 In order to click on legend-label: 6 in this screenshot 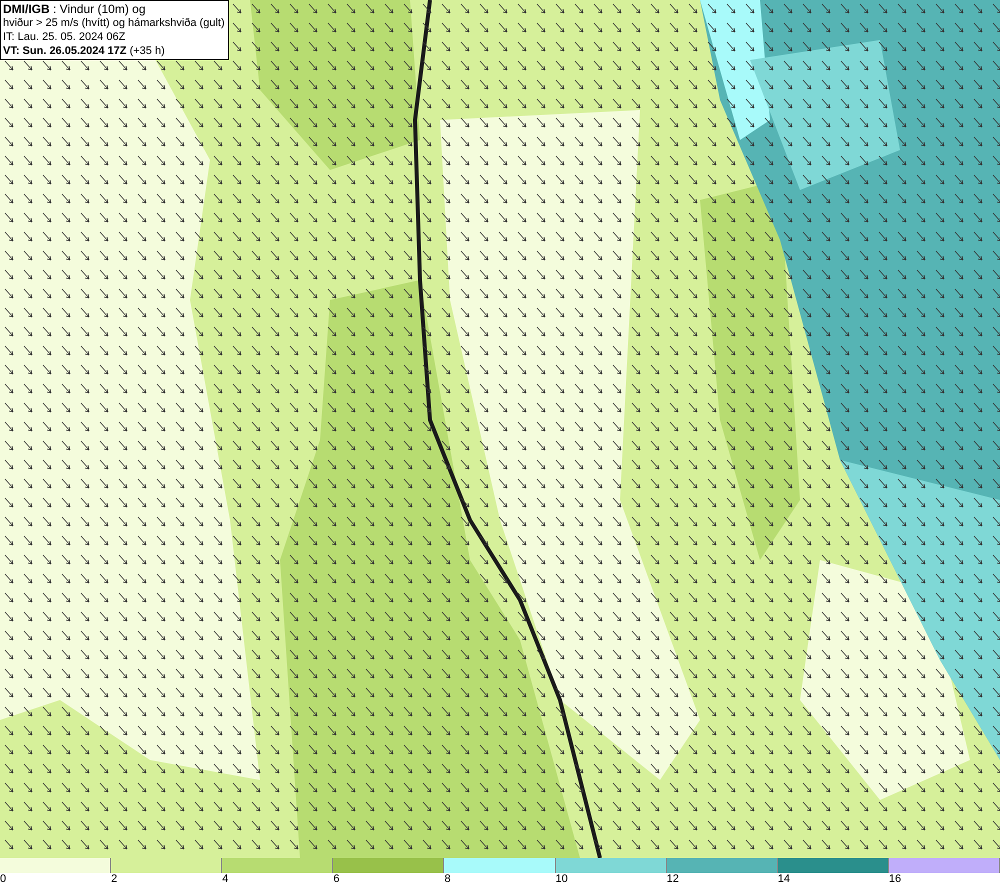, I will do `click(336, 879)`.